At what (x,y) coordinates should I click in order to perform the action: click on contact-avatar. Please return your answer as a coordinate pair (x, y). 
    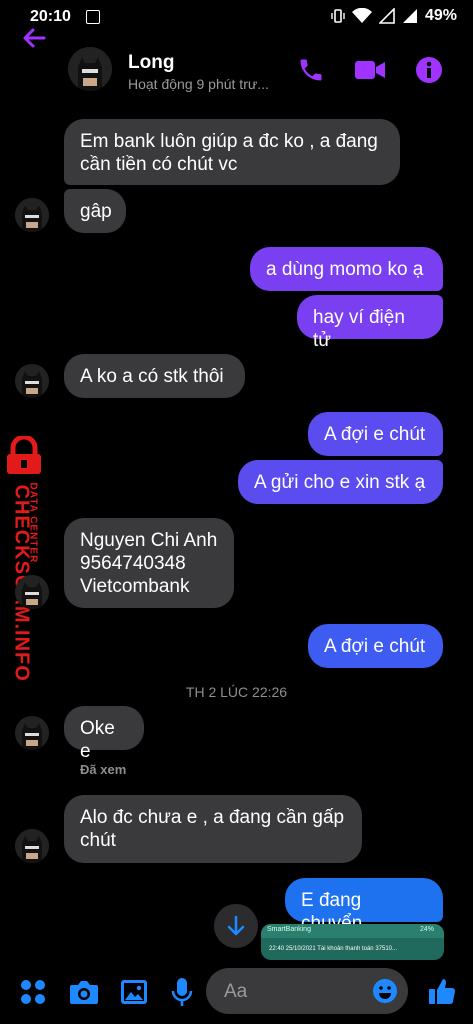
    Looking at the image, I should click on (90, 69).